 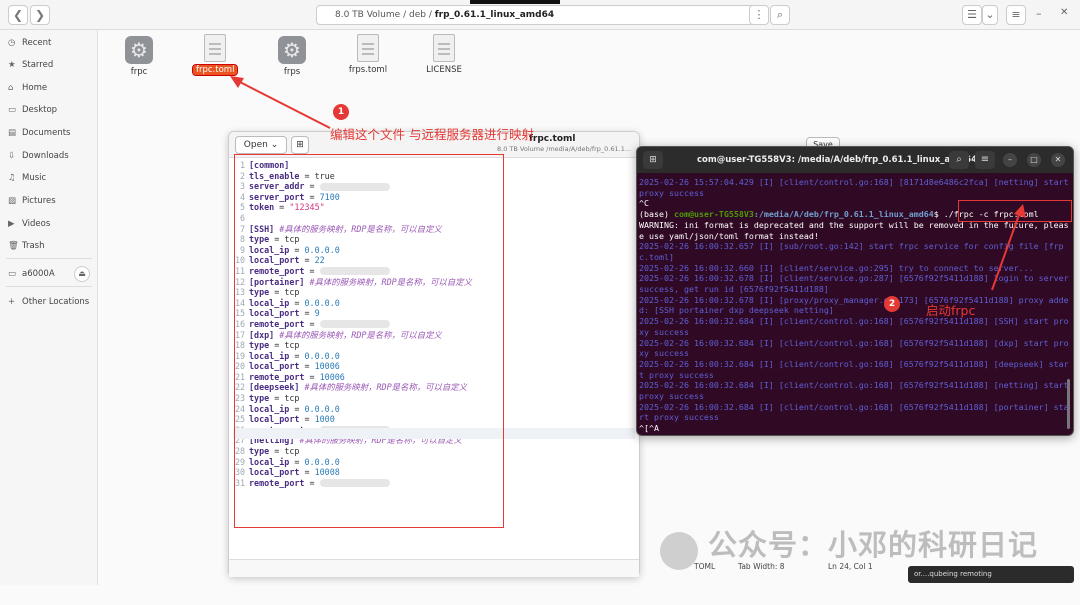 I want to click on step2-badge: 2, so click(x=892, y=304).